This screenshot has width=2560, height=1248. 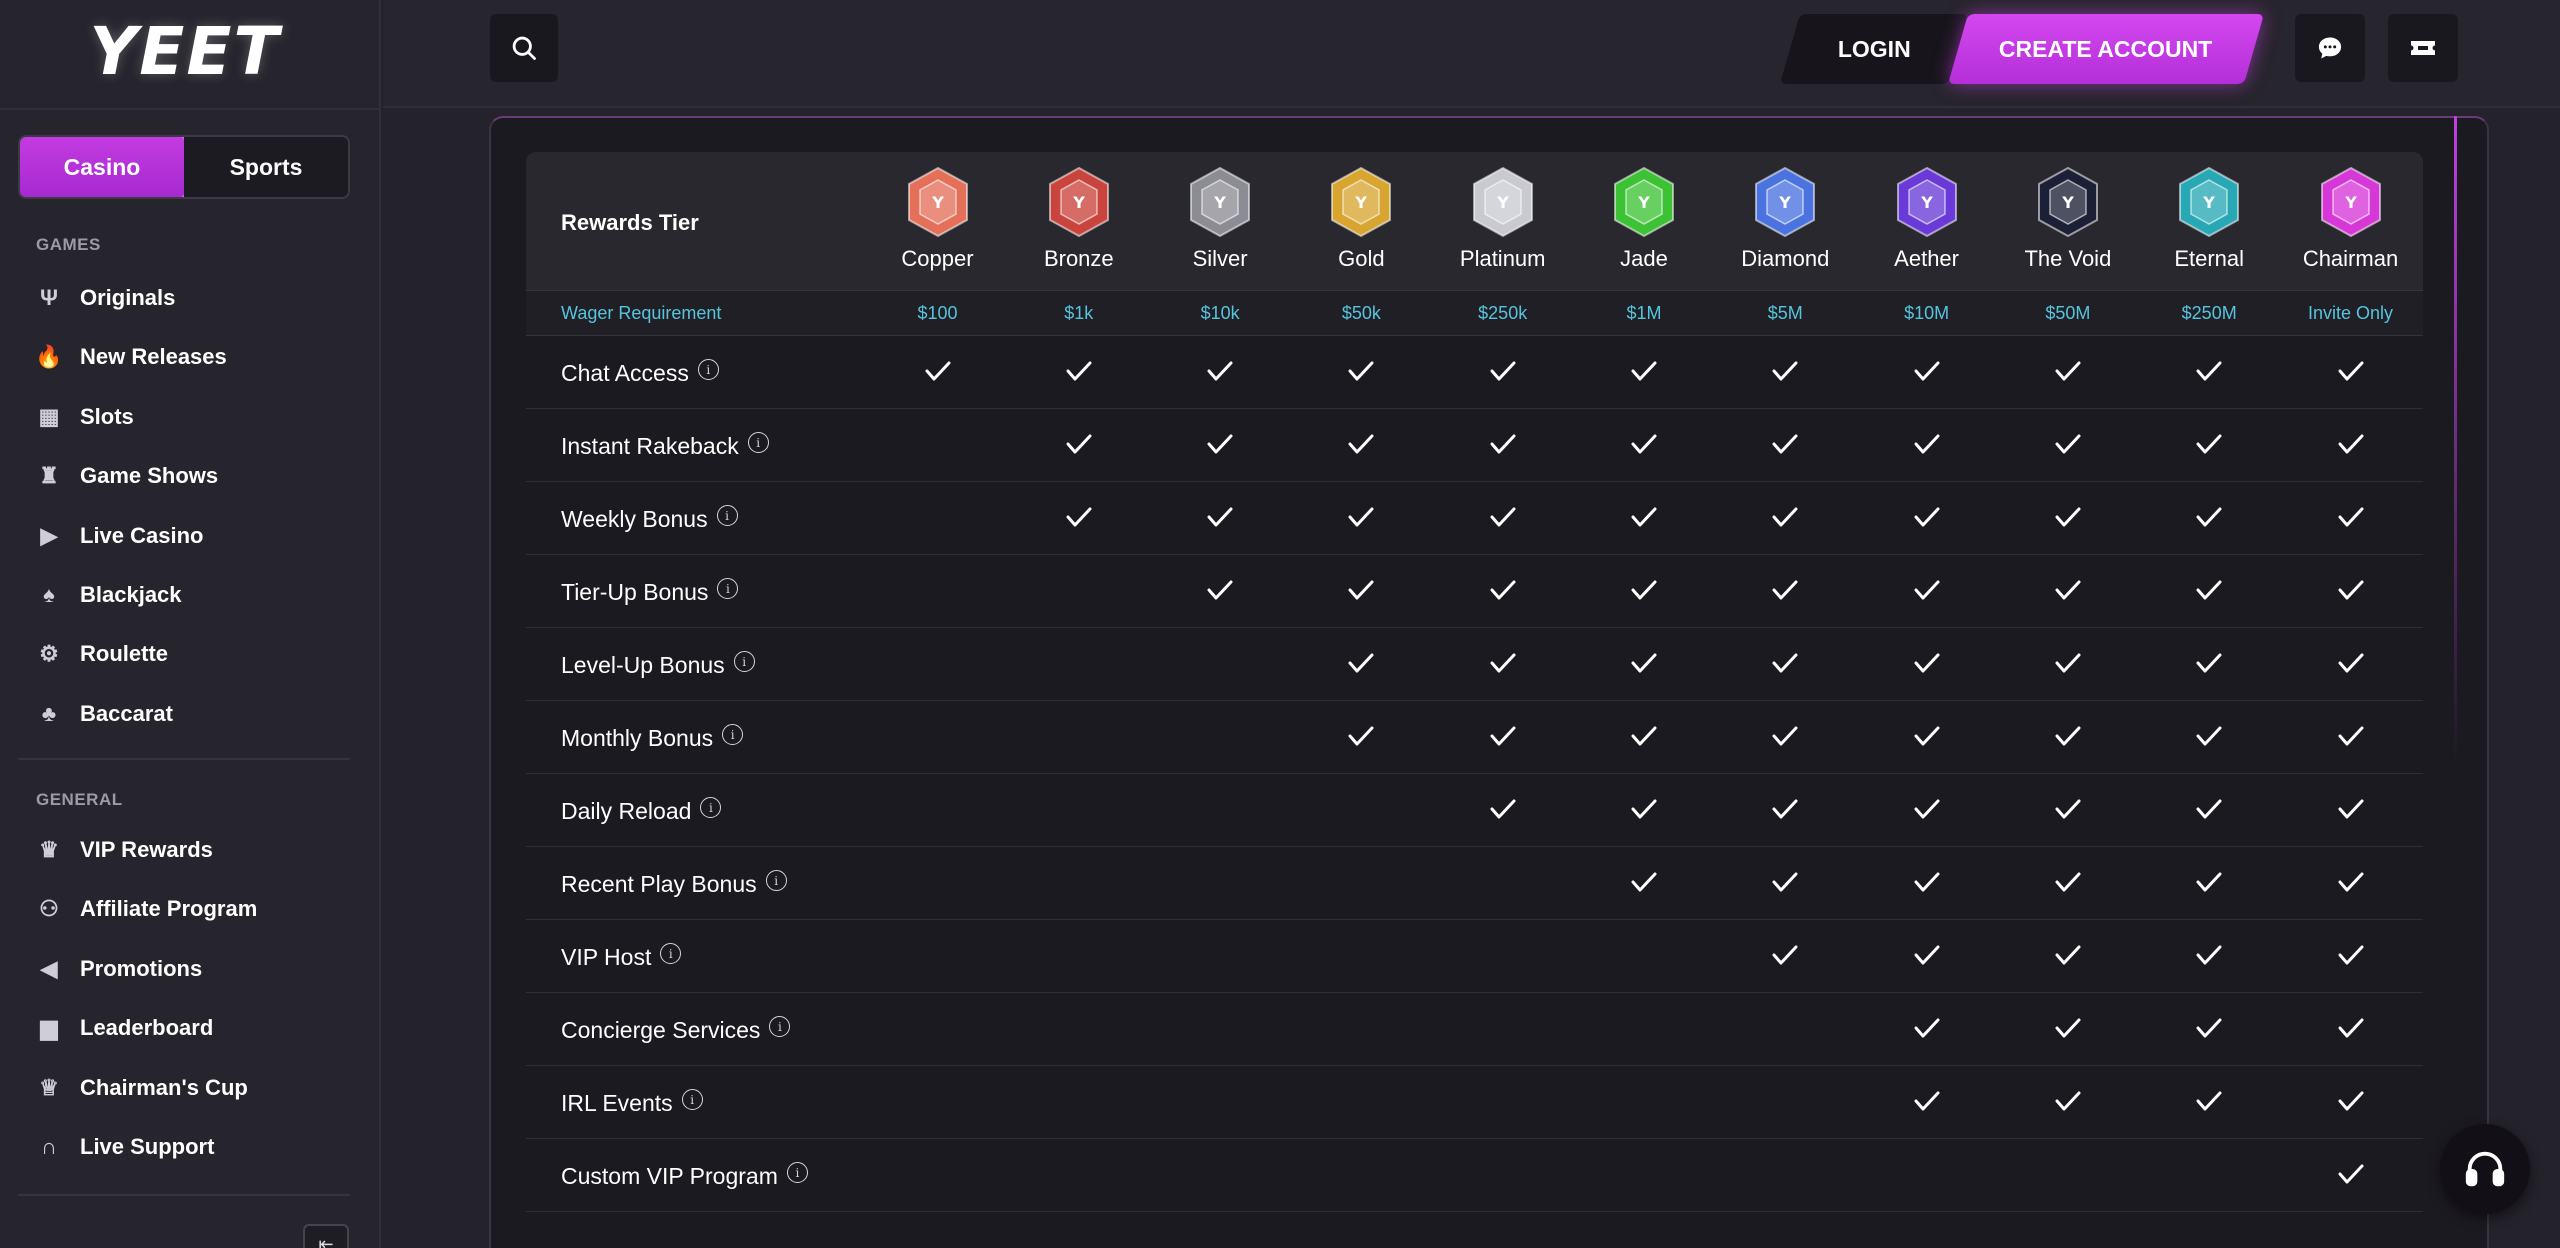 What do you see at coordinates (49, 654) in the screenshot?
I see `roulette-icon: ⚙` at bounding box center [49, 654].